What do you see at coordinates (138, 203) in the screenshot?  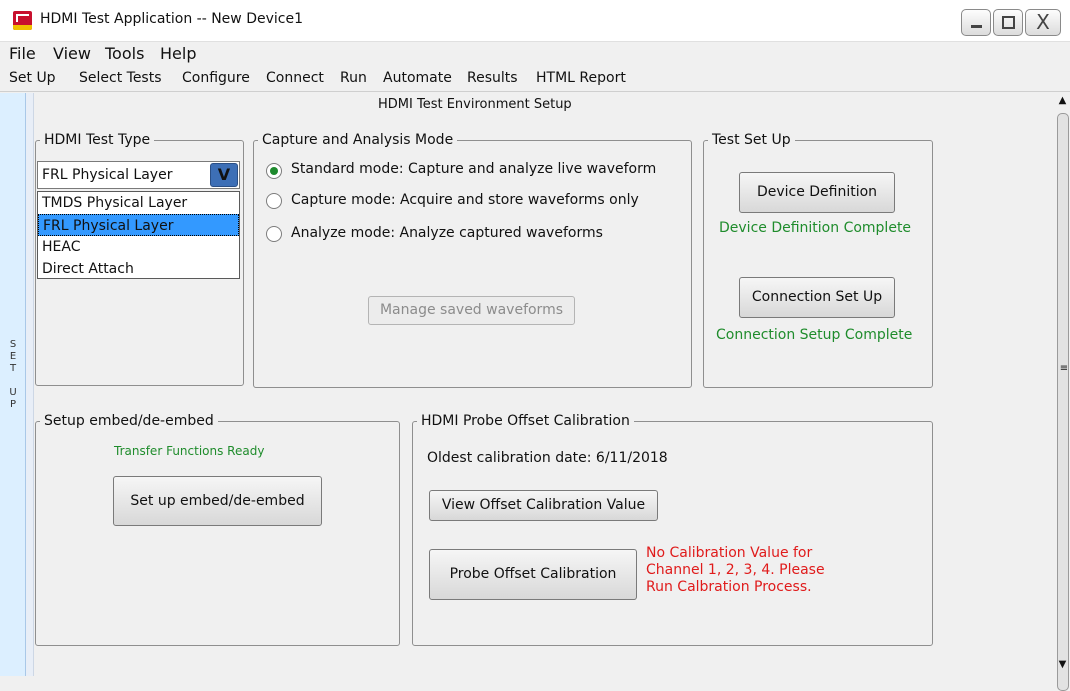 I see `dropdown-option-tmds: TMDS Physical Layer` at bounding box center [138, 203].